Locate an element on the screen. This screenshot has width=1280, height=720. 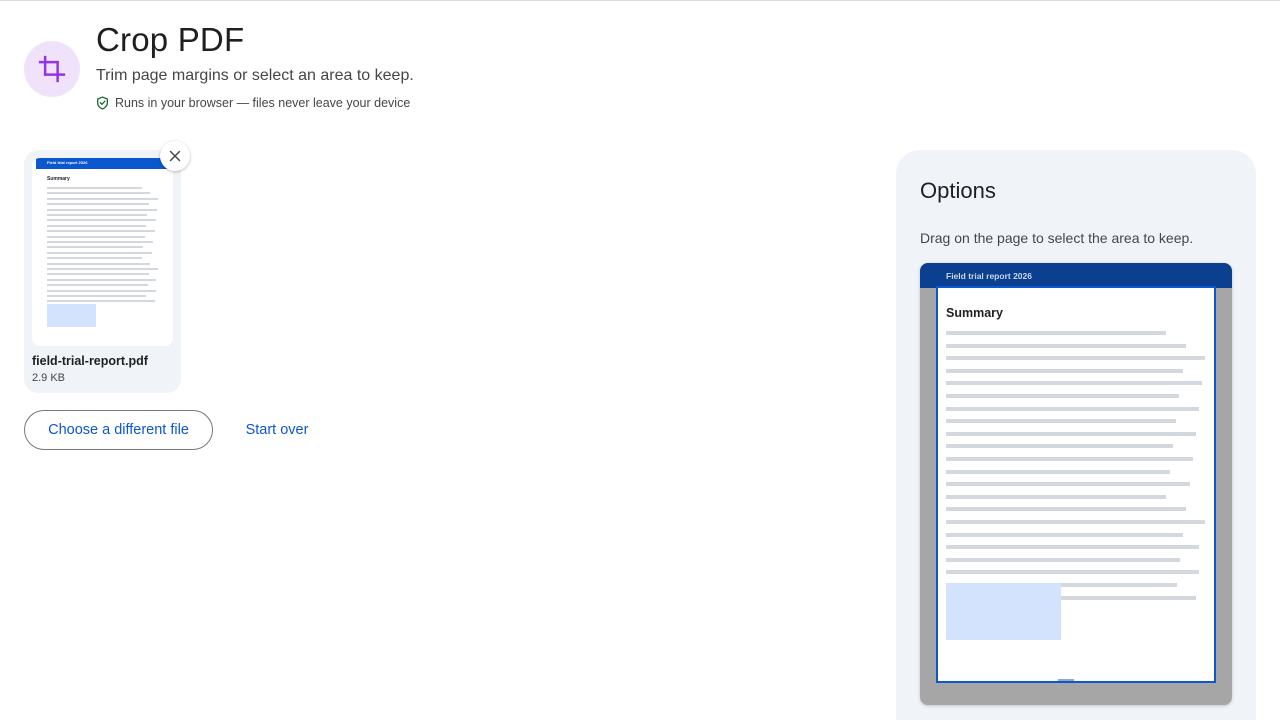
top-divider is located at coordinates (640, 0).